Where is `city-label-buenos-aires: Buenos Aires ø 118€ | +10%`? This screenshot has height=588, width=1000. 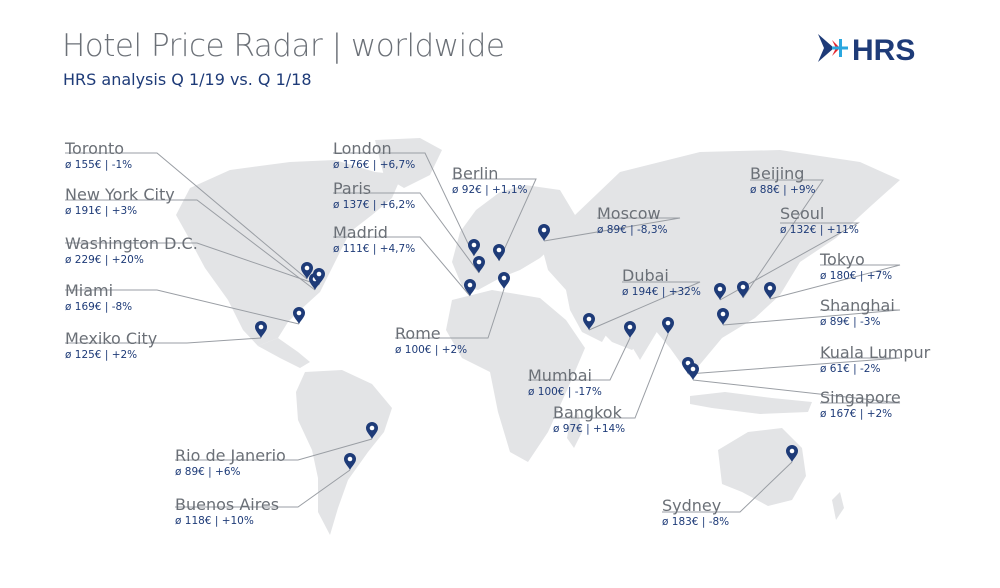
city-label-buenos-aires: Buenos Aires ø 118€ | +10% is located at coordinates (227, 511).